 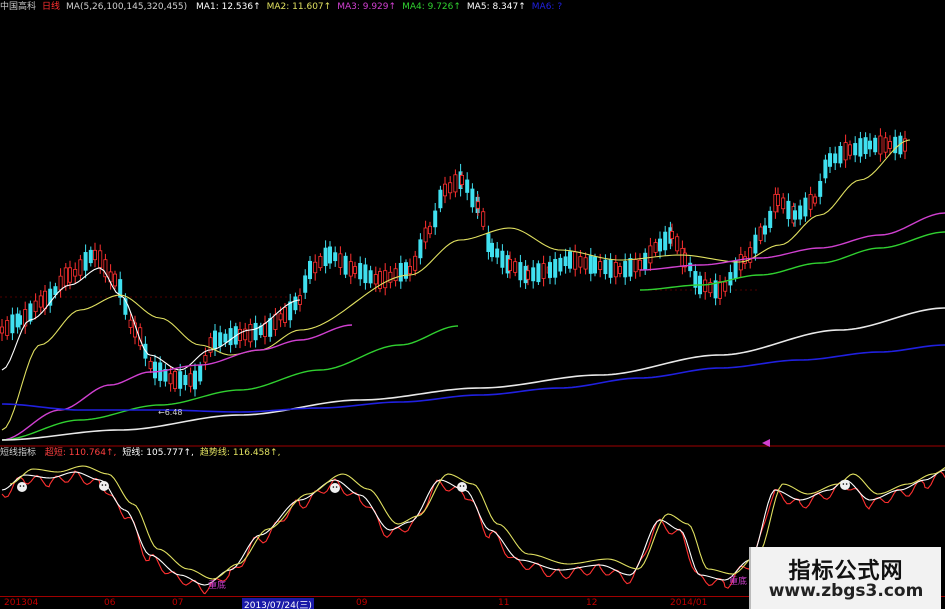 What do you see at coordinates (18, 453) in the screenshot?
I see `indicator-name: 短线指标` at bounding box center [18, 453].